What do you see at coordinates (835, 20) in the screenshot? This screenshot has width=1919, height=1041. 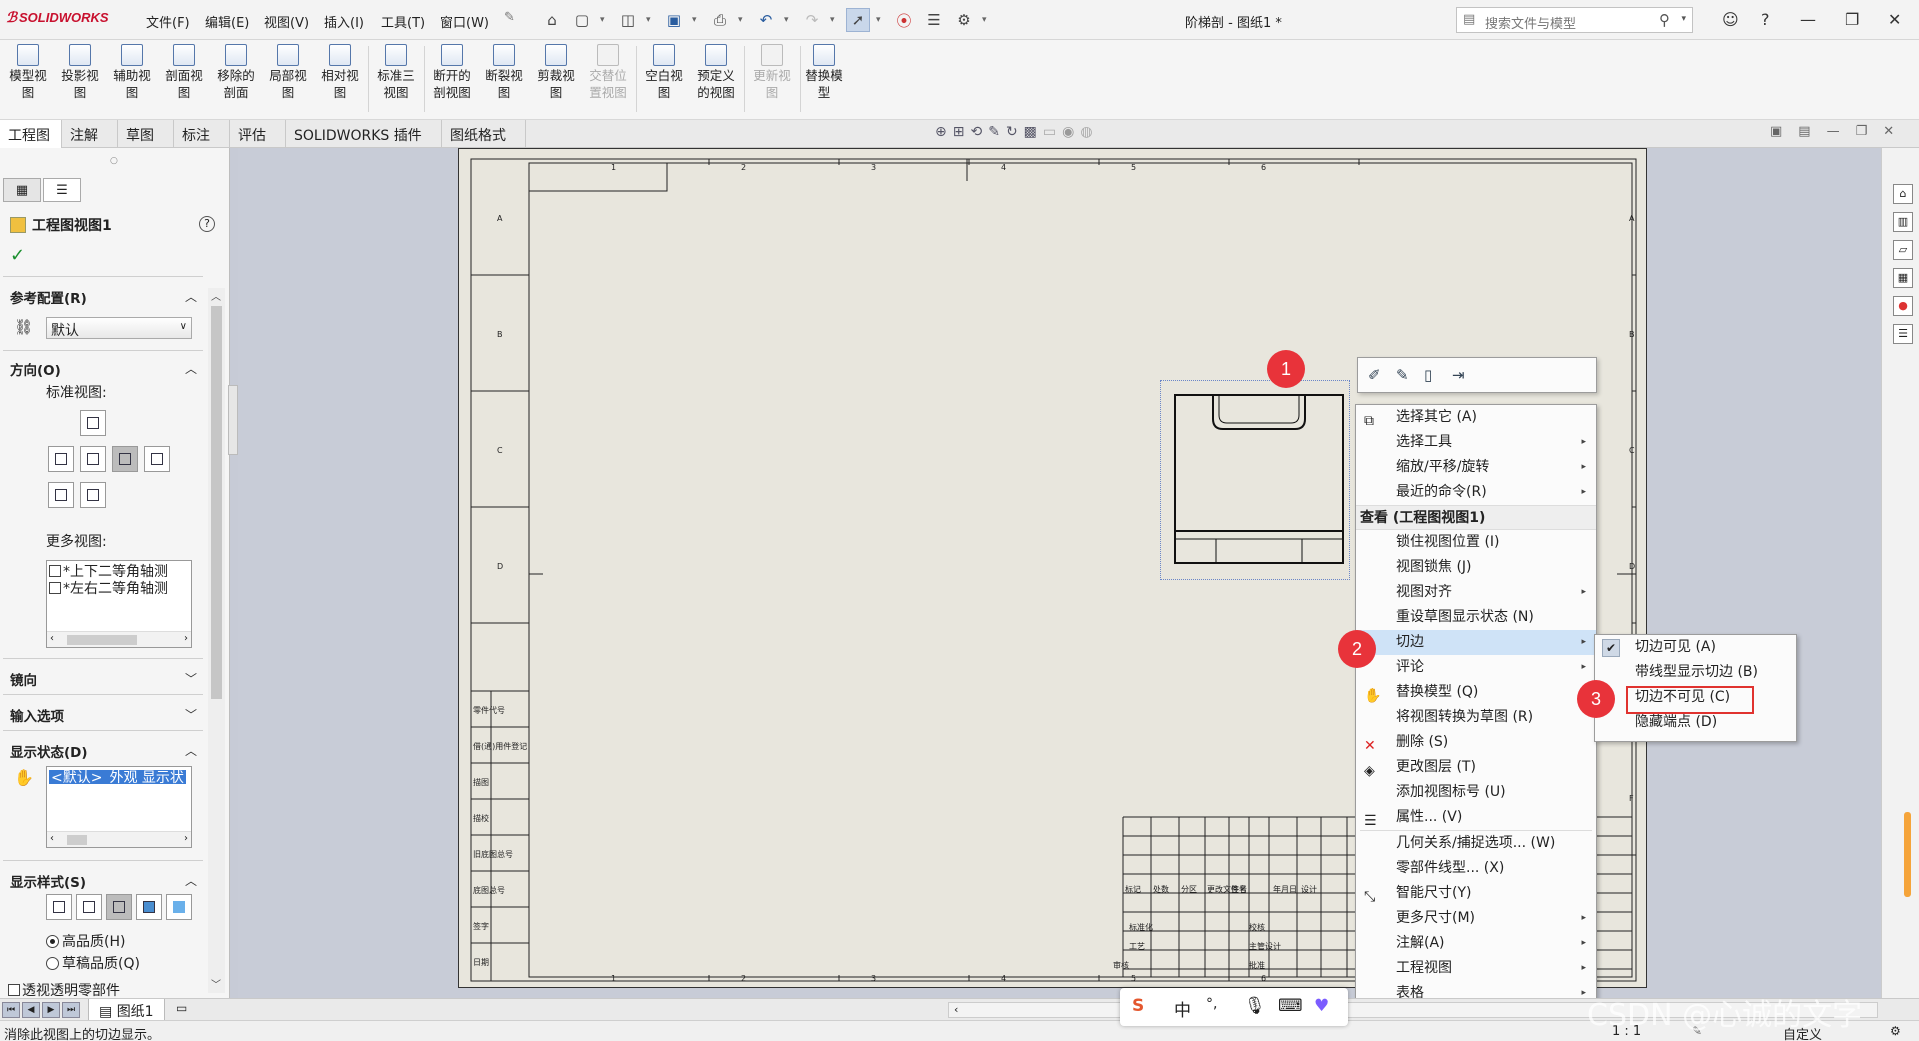 I see `redo-dropdown-icon: ▾` at bounding box center [835, 20].